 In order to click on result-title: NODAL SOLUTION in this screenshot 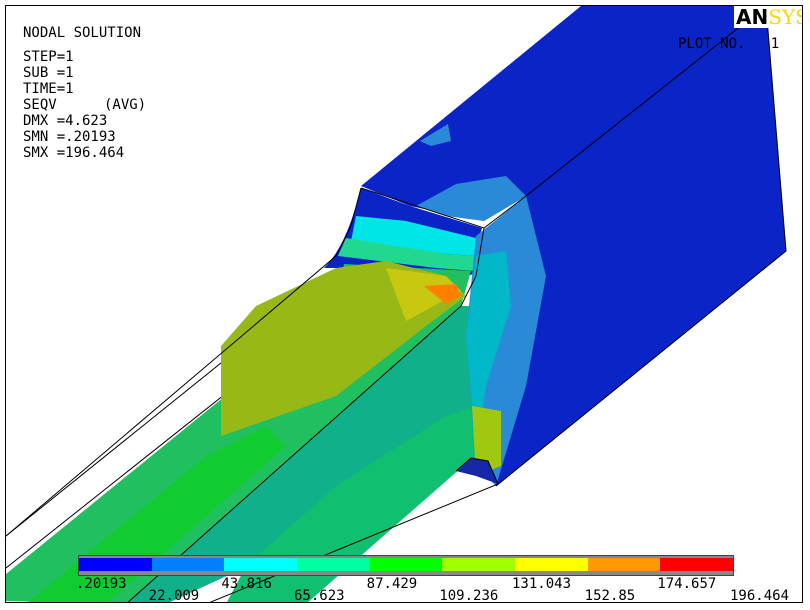, I will do `click(82, 33)`.